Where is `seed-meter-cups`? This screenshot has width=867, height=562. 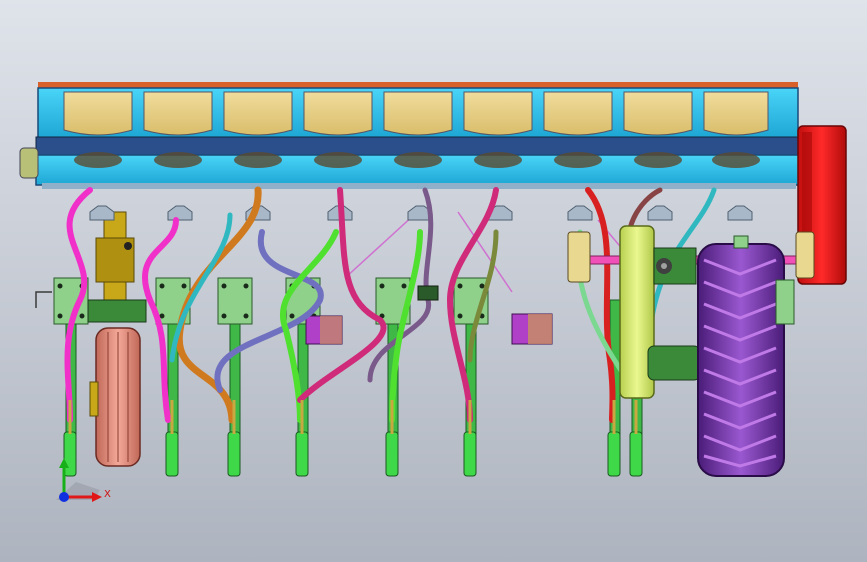
seed-meter-cups is located at coordinates (417, 160).